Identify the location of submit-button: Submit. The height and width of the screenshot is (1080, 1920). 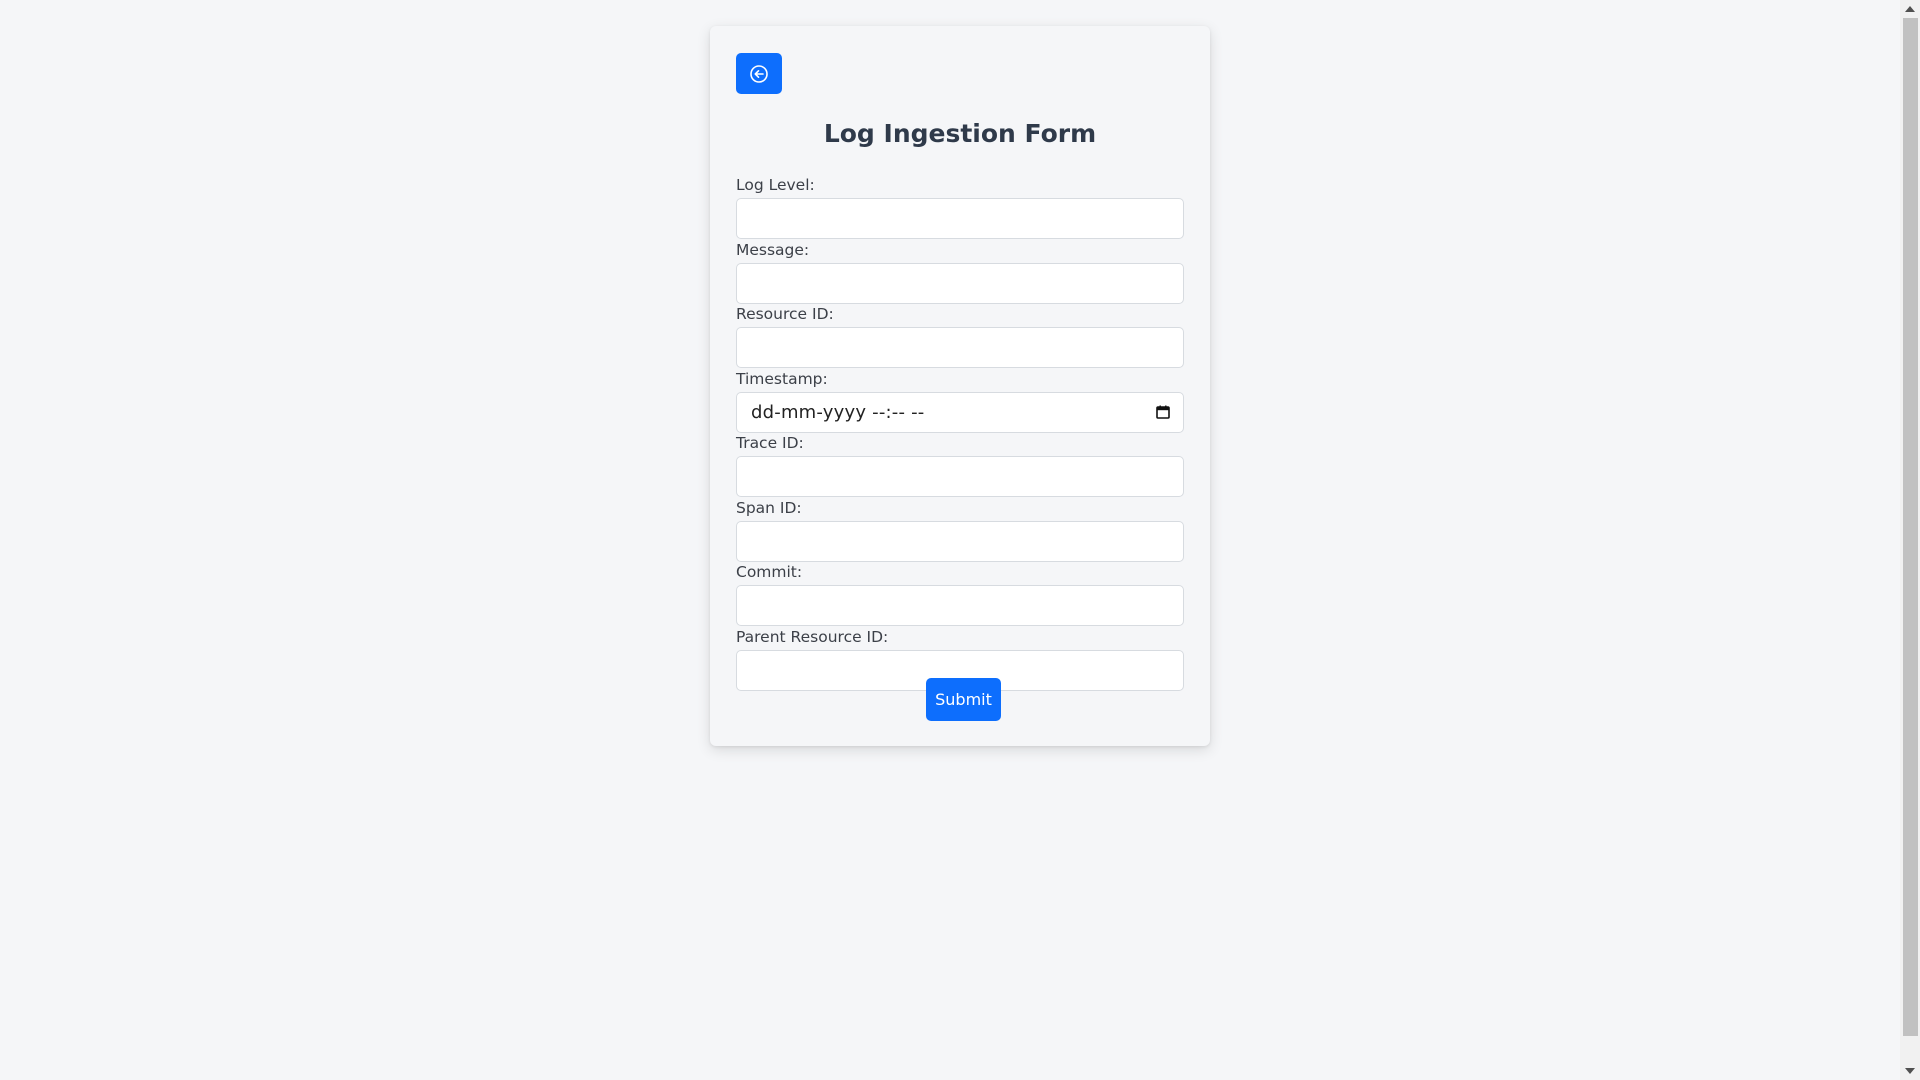
(963, 699).